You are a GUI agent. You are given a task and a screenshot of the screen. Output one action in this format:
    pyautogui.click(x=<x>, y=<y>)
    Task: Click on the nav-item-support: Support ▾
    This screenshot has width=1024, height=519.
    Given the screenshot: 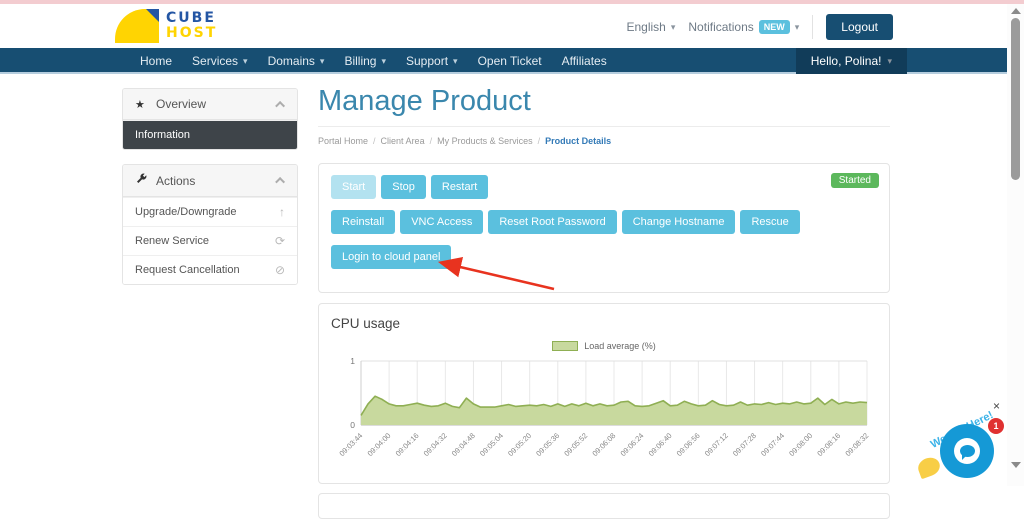 What is the action you would take?
    pyautogui.click(x=432, y=61)
    